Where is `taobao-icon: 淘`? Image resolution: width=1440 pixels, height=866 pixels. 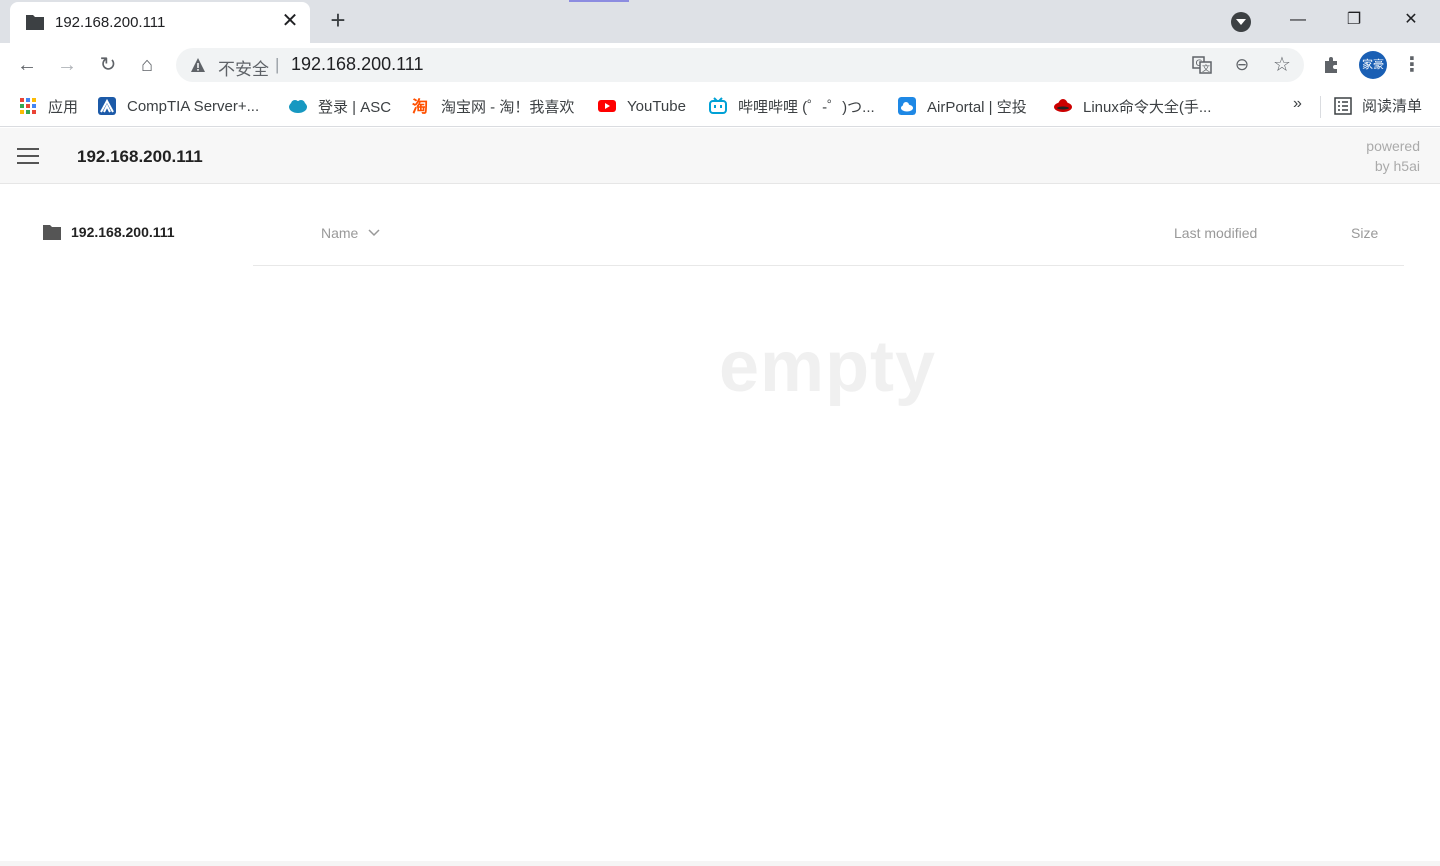
taobao-icon: 淘 is located at coordinates (420, 106).